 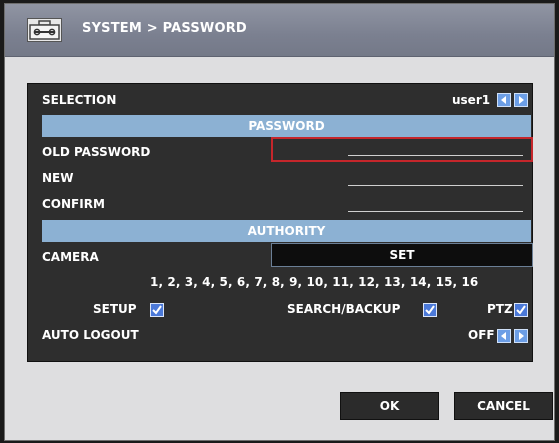 What do you see at coordinates (164, 28) in the screenshot?
I see `page-title: SYSTEM > PASSWORD` at bounding box center [164, 28].